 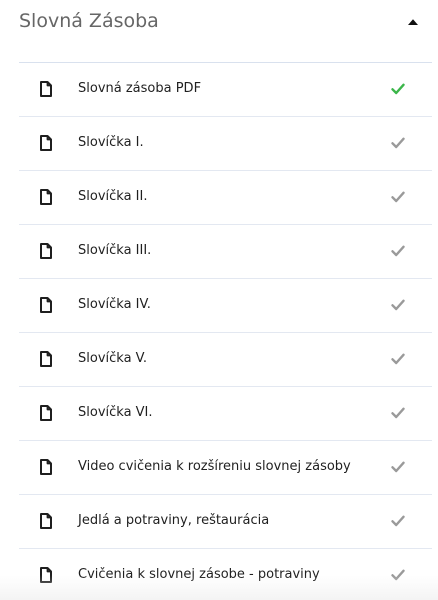 What do you see at coordinates (113, 358) in the screenshot?
I see `lesson-title: Slovíčka V.` at bounding box center [113, 358].